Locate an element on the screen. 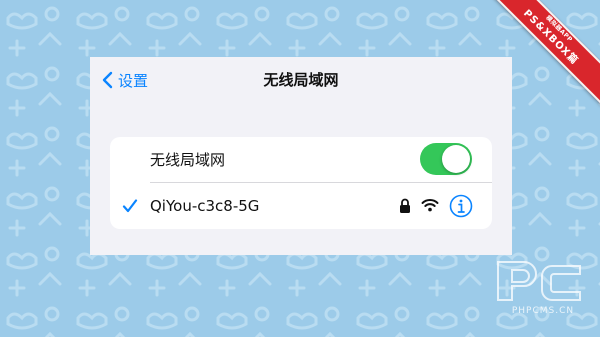 The height and width of the screenshot is (337, 600). info-icon is located at coordinates (461, 206).